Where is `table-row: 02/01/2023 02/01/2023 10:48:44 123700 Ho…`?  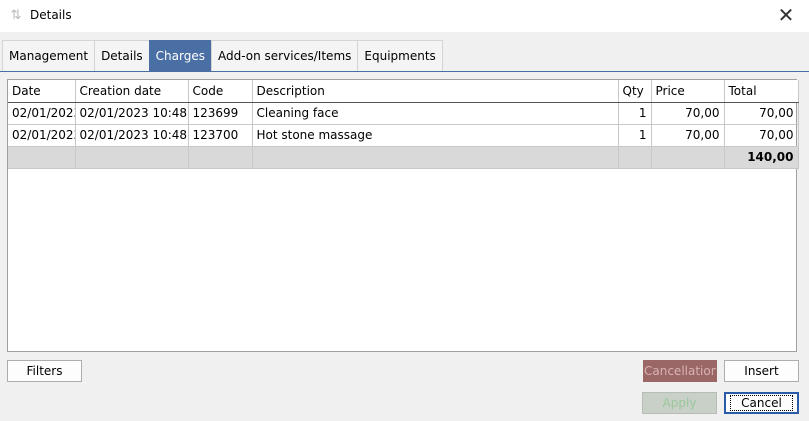
table-row: 02/01/2023 02/01/2023 10:48:44 123700 Ho… is located at coordinates (403, 135).